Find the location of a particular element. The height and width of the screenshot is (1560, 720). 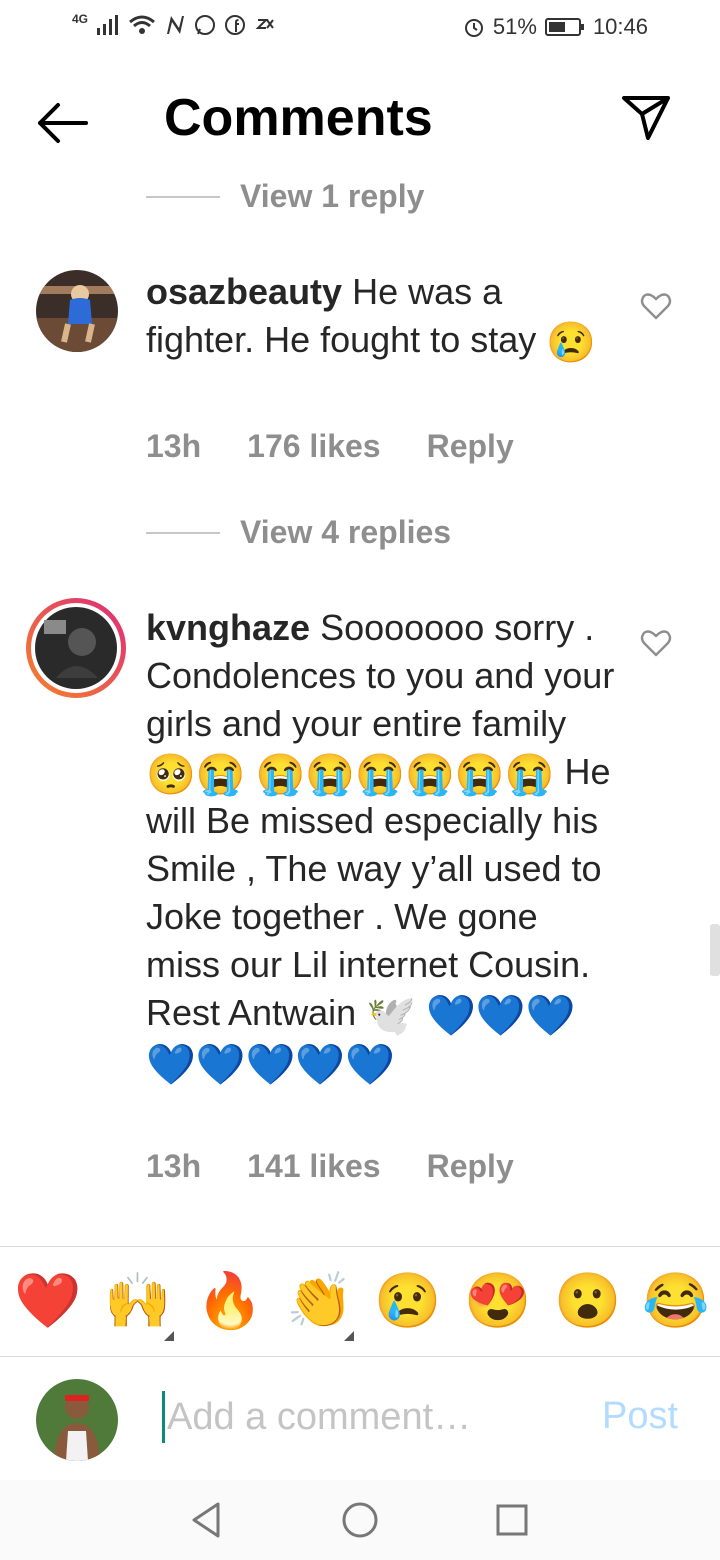

avatar-osazbeauty is located at coordinates (77, 311).